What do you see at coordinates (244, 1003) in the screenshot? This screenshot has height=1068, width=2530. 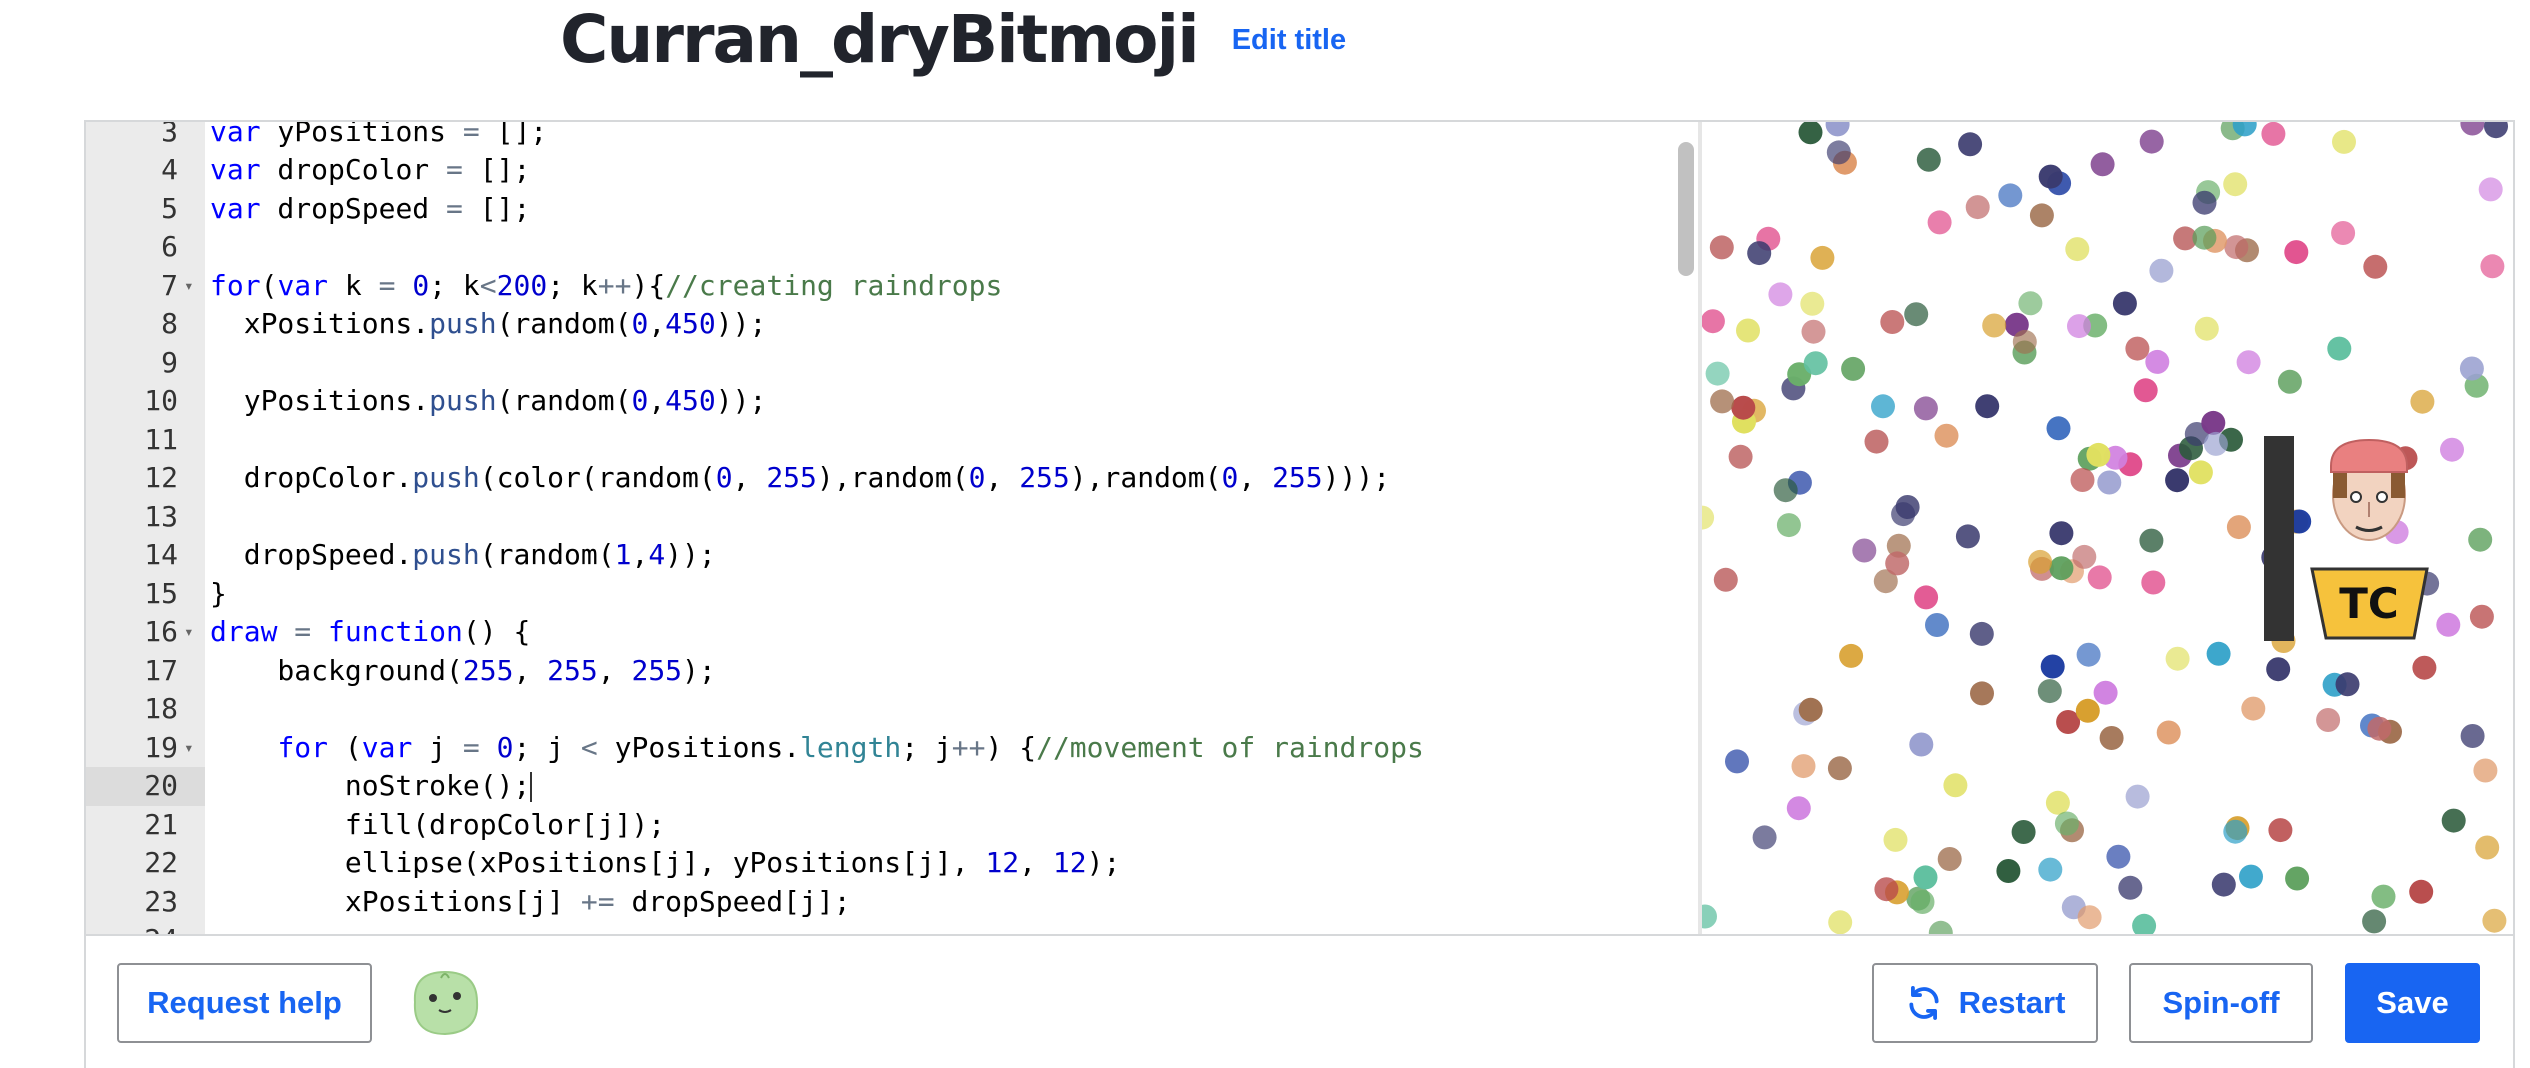 I see `request-help-button: Request help` at bounding box center [244, 1003].